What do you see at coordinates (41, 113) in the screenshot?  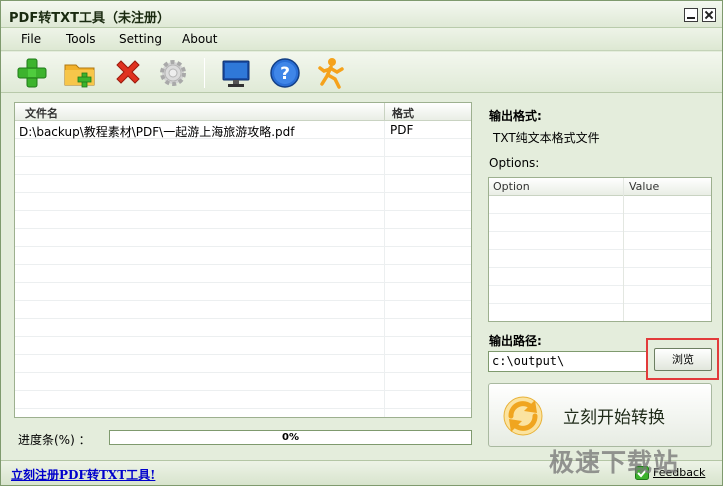 I see `column-header-filename: 文件名` at bounding box center [41, 113].